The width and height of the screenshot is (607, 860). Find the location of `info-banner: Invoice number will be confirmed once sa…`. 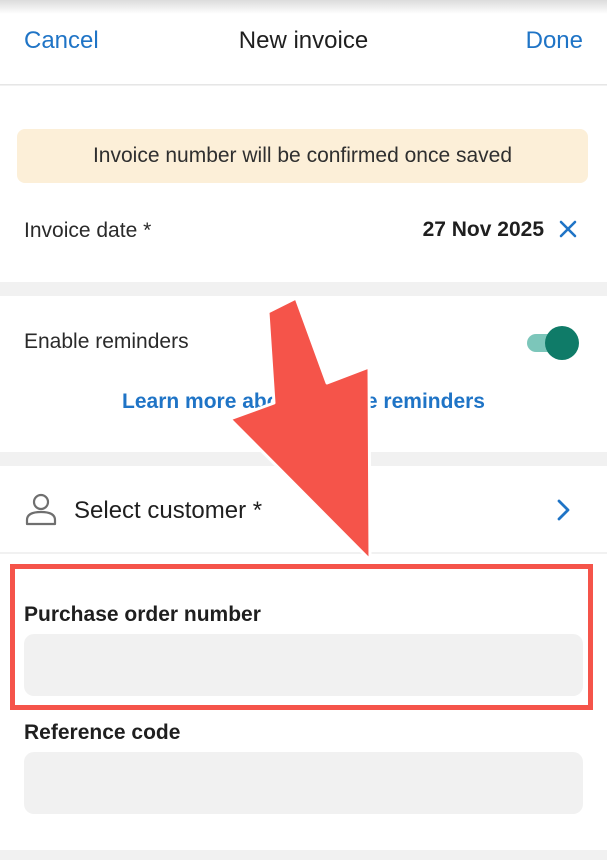

info-banner: Invoice number will be confirmed once sa… is located at coordinates (302, 156).